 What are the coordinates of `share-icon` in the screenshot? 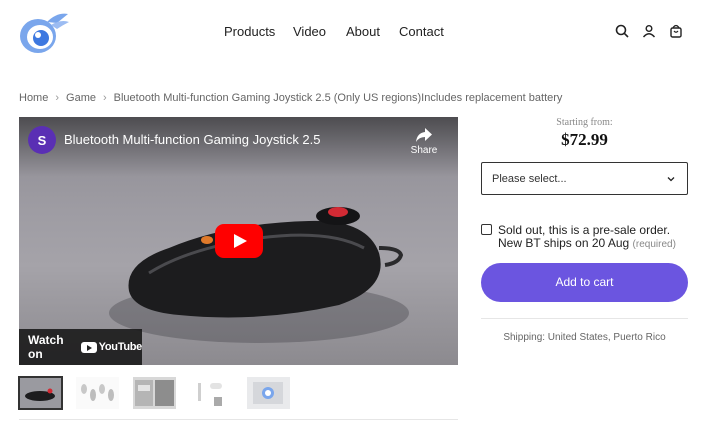 It's located at (424, 135).